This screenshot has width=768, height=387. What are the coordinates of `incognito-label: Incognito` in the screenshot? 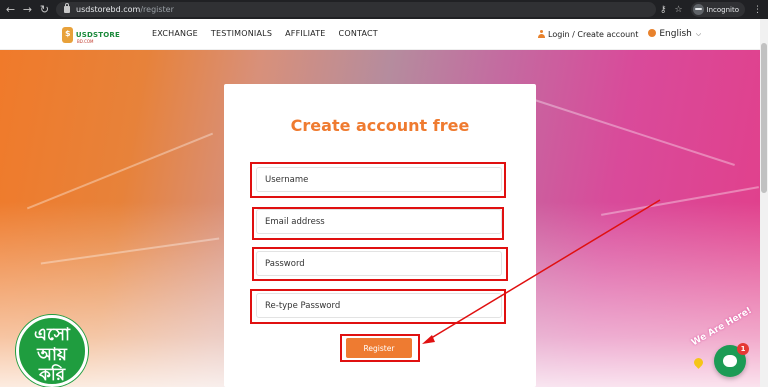 It's located at (722, 9).